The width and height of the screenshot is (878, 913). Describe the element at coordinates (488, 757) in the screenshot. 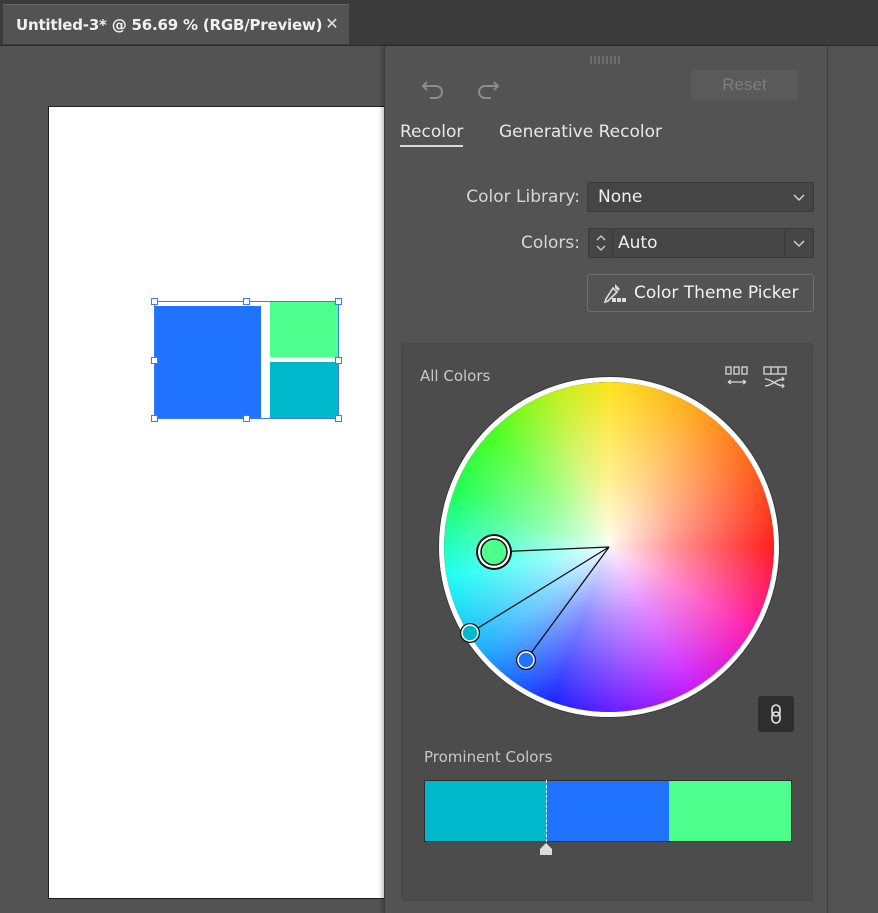

I see `prominent-colors-label: Prominent Colors` at that location.